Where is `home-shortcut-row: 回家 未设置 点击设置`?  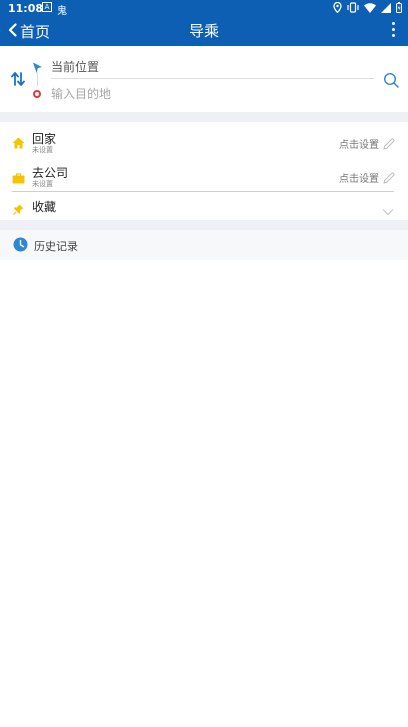 home-shortcut-row: 回家 未设置 点击设置 is located at coordinates (204, 140).